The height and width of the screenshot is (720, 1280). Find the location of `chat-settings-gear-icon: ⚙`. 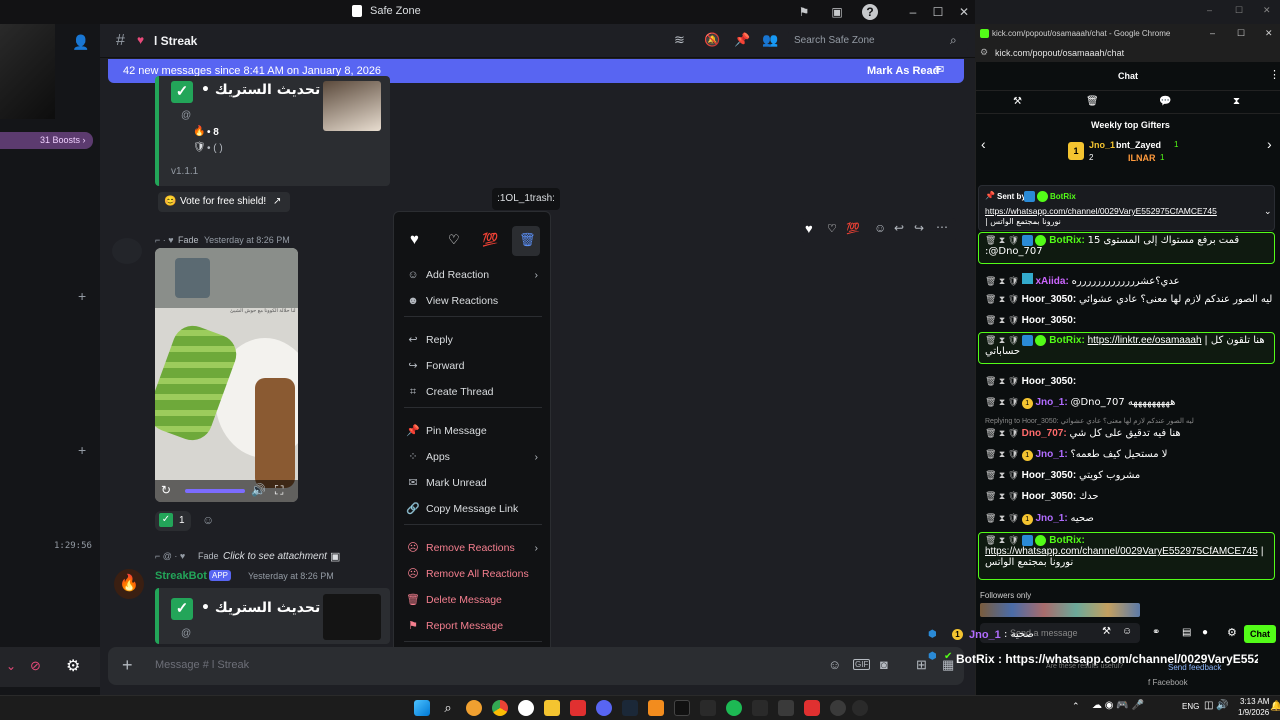

chat-settings-gear-icon: ⚙ is located at coordinates (1232, 632).